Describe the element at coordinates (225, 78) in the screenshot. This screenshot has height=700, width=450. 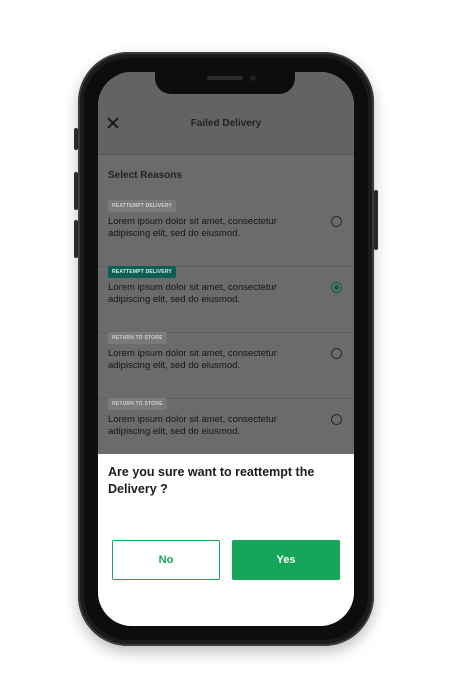
I see `speaker-grille` at that location.